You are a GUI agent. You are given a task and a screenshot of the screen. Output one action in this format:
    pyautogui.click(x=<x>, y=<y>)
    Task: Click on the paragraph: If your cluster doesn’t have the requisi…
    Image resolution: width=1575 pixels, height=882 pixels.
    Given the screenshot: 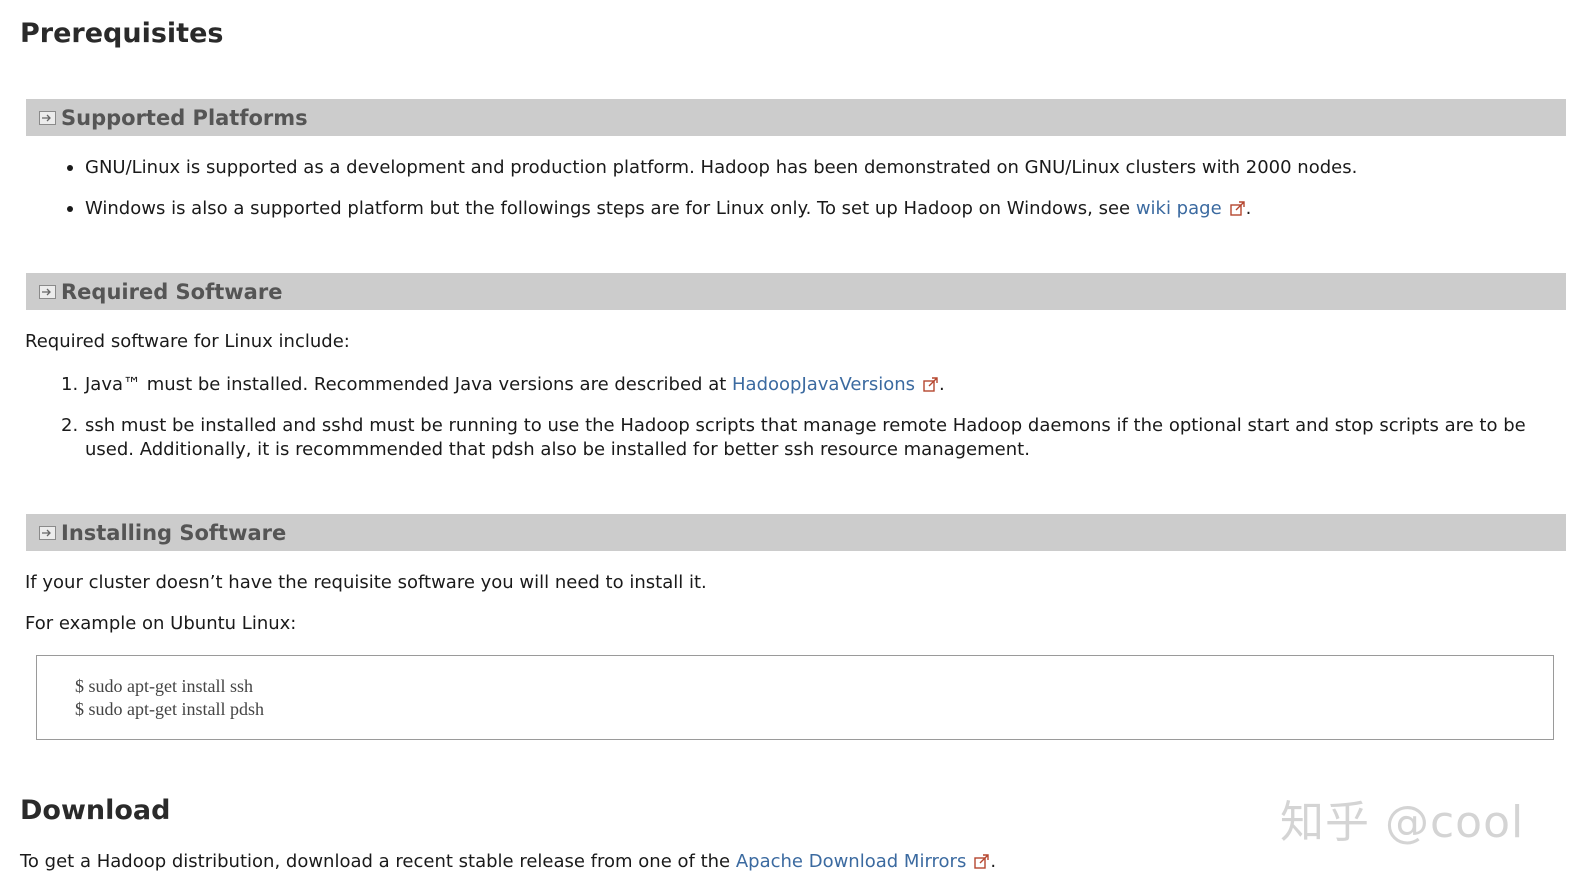 What is the action you would take?
    pyautogui.click(x=366, y=582)
    